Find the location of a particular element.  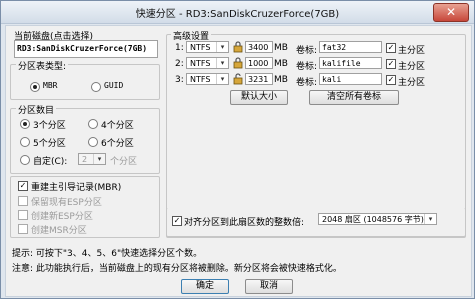

size-input-3: 3231 is located at coordinates (259, 79).